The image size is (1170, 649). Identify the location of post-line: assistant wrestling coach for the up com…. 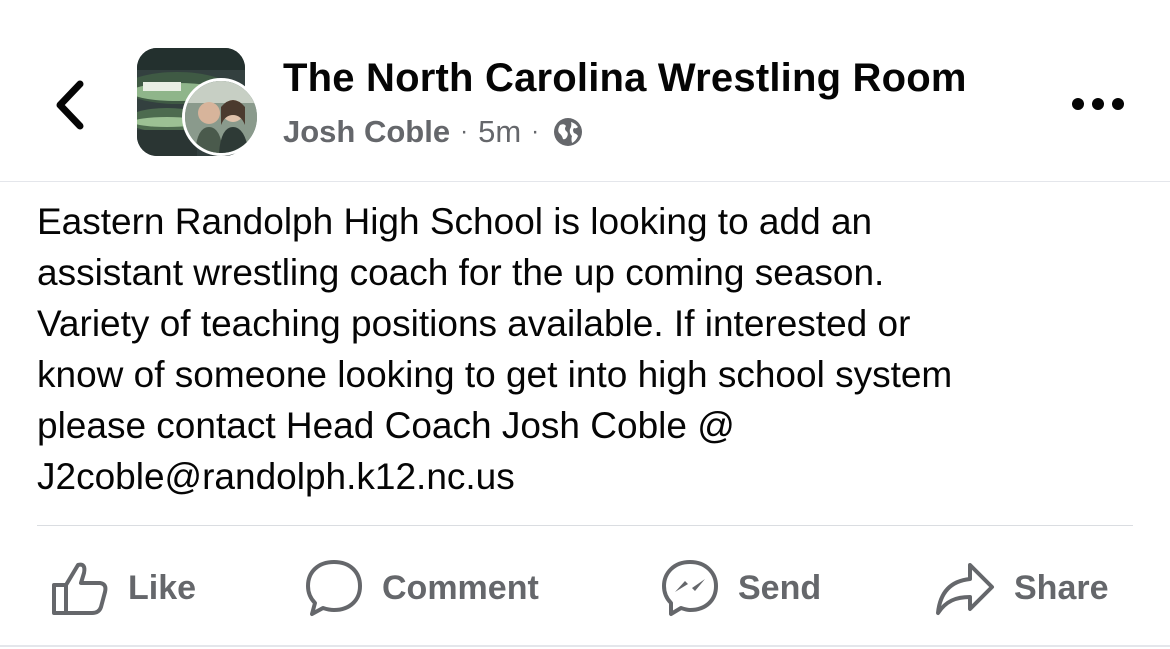
(461, 272).